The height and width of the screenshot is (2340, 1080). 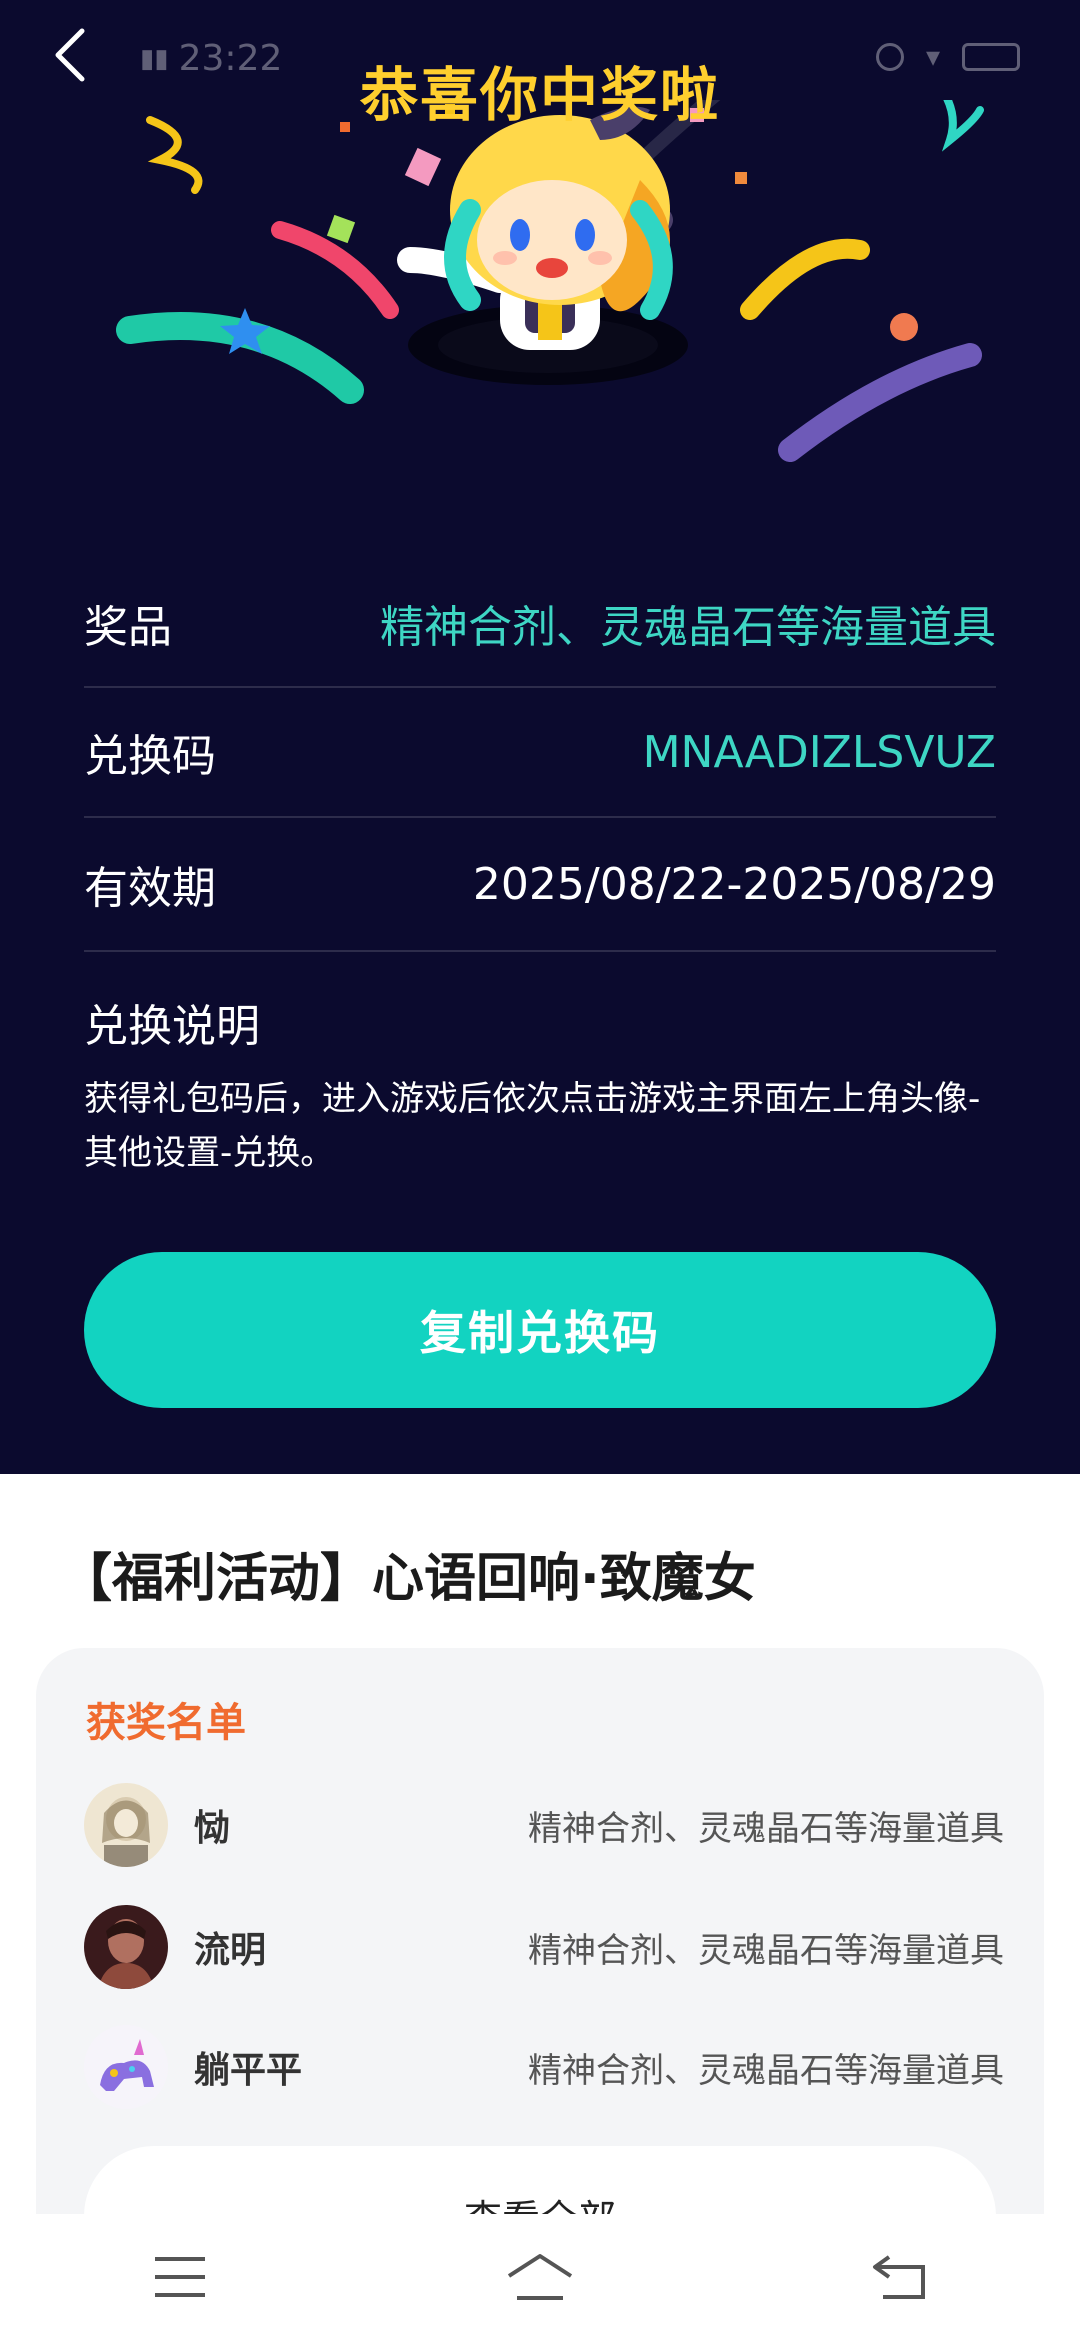 What do you see at coordinates (150, 756) in the screenshot?
I see `redeem-code-label: 兑换码` at bounding box center [150, 756].